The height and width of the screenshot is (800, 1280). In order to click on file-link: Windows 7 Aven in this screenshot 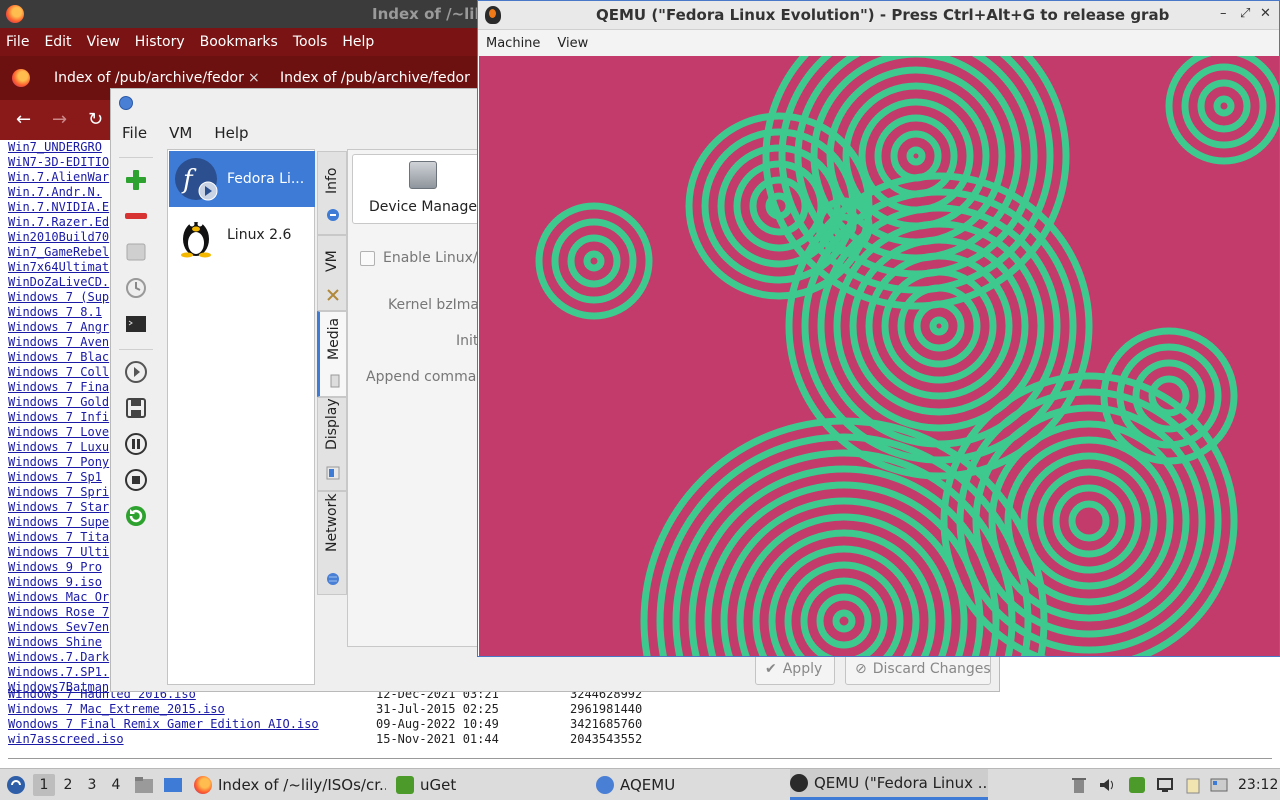, I will do `click(58, 342)`.